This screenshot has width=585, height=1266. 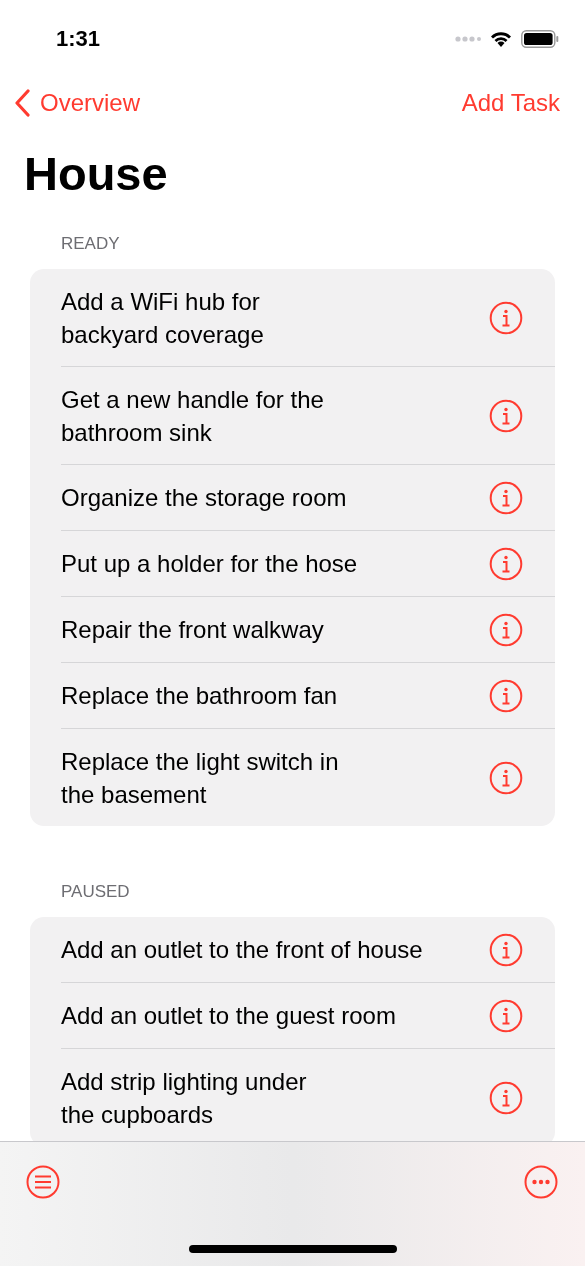 What do you see at coordinates (541, 1182) in the screenshot?
I see `more-icon` at bounding box center [541, 1182].